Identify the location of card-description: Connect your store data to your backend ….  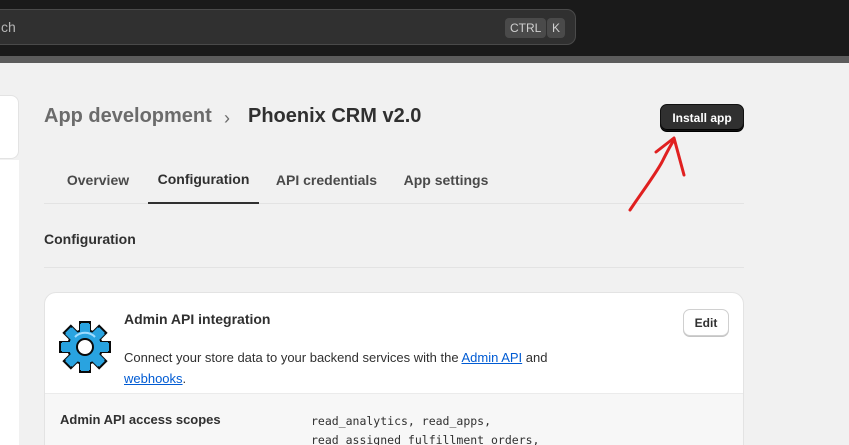
(364, 368).